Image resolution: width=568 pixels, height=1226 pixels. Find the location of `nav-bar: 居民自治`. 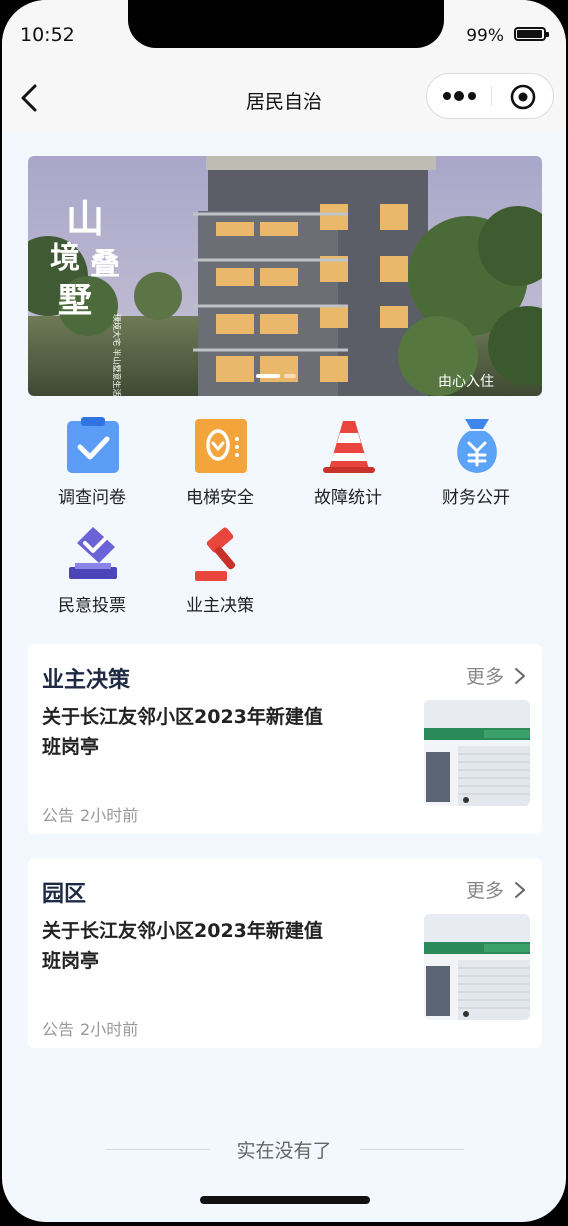

nav-bar: 居民自治 is located at coordinates (284, 96).